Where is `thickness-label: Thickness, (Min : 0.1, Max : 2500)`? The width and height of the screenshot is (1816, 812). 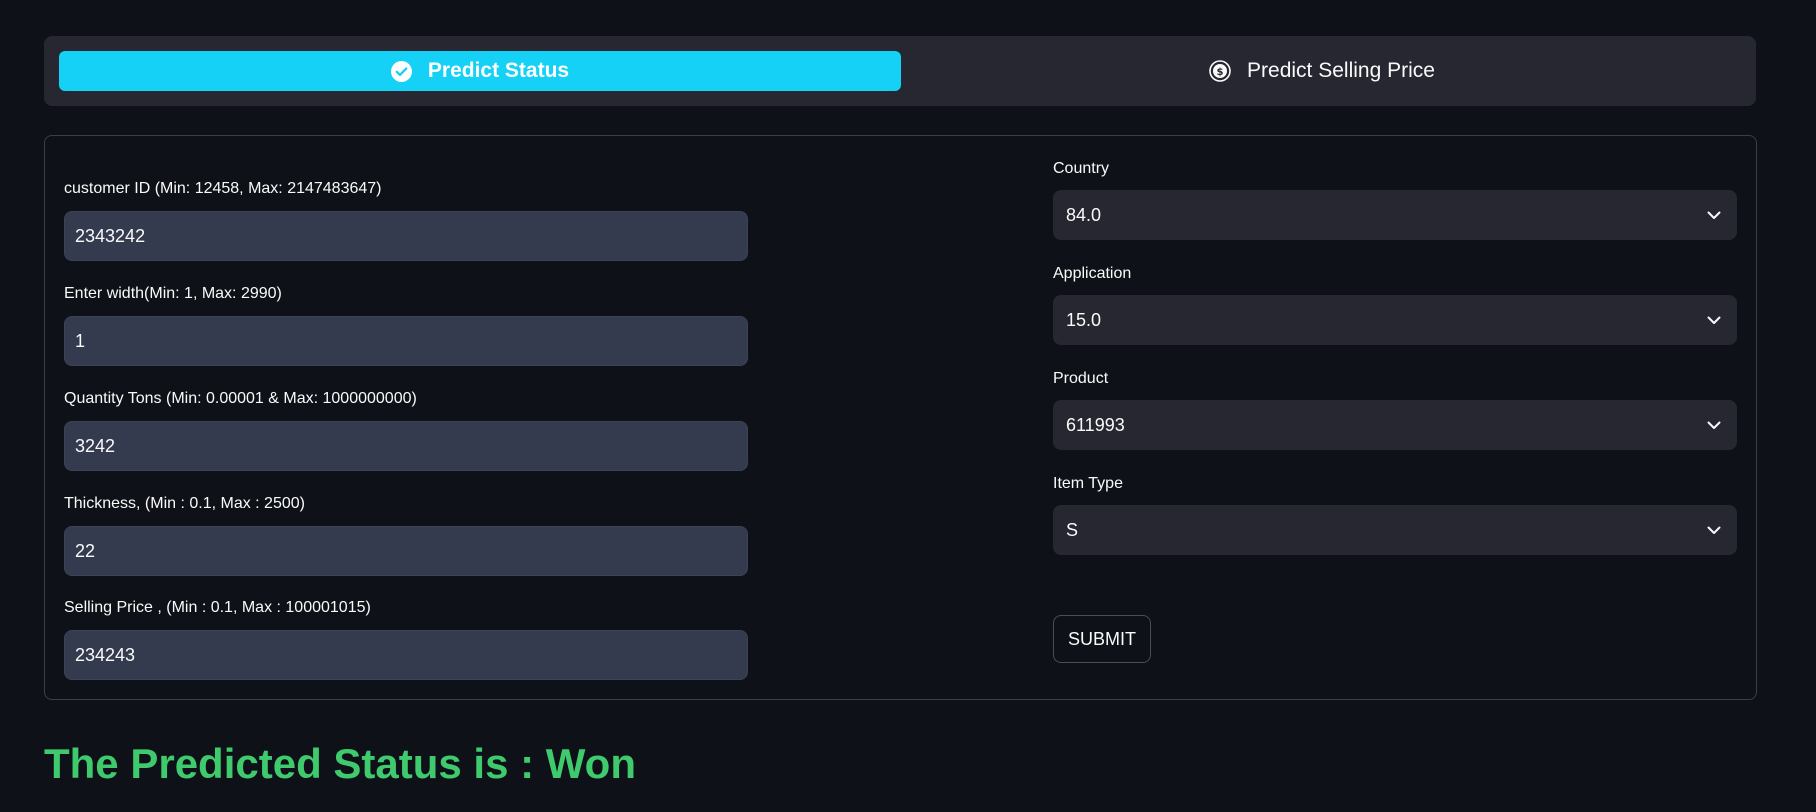 thickness-label: Thickness, (Min : 0.1, Max : 2500) is located at coordinates (184, 503).